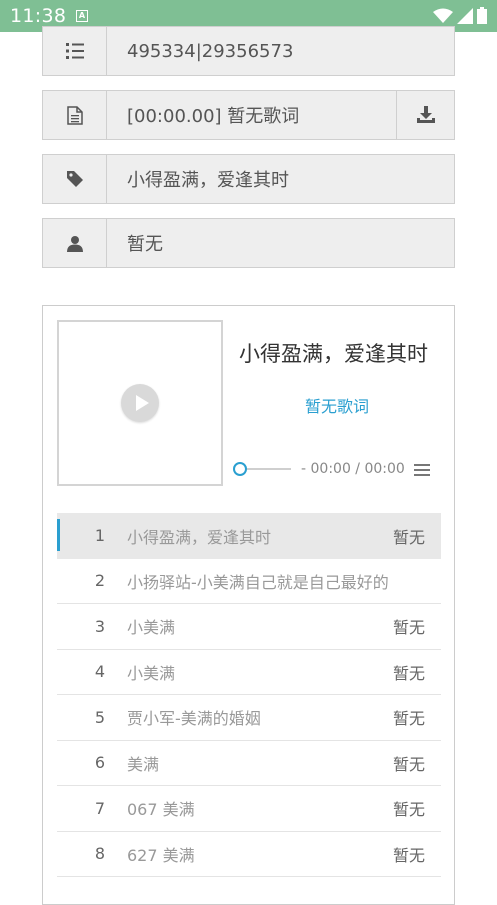 Image resolution: width=497 pixels, height=905 pixels. Describe the element at coordinates (100, 717) in the screenshot. I see `item-index: 5` at that location.